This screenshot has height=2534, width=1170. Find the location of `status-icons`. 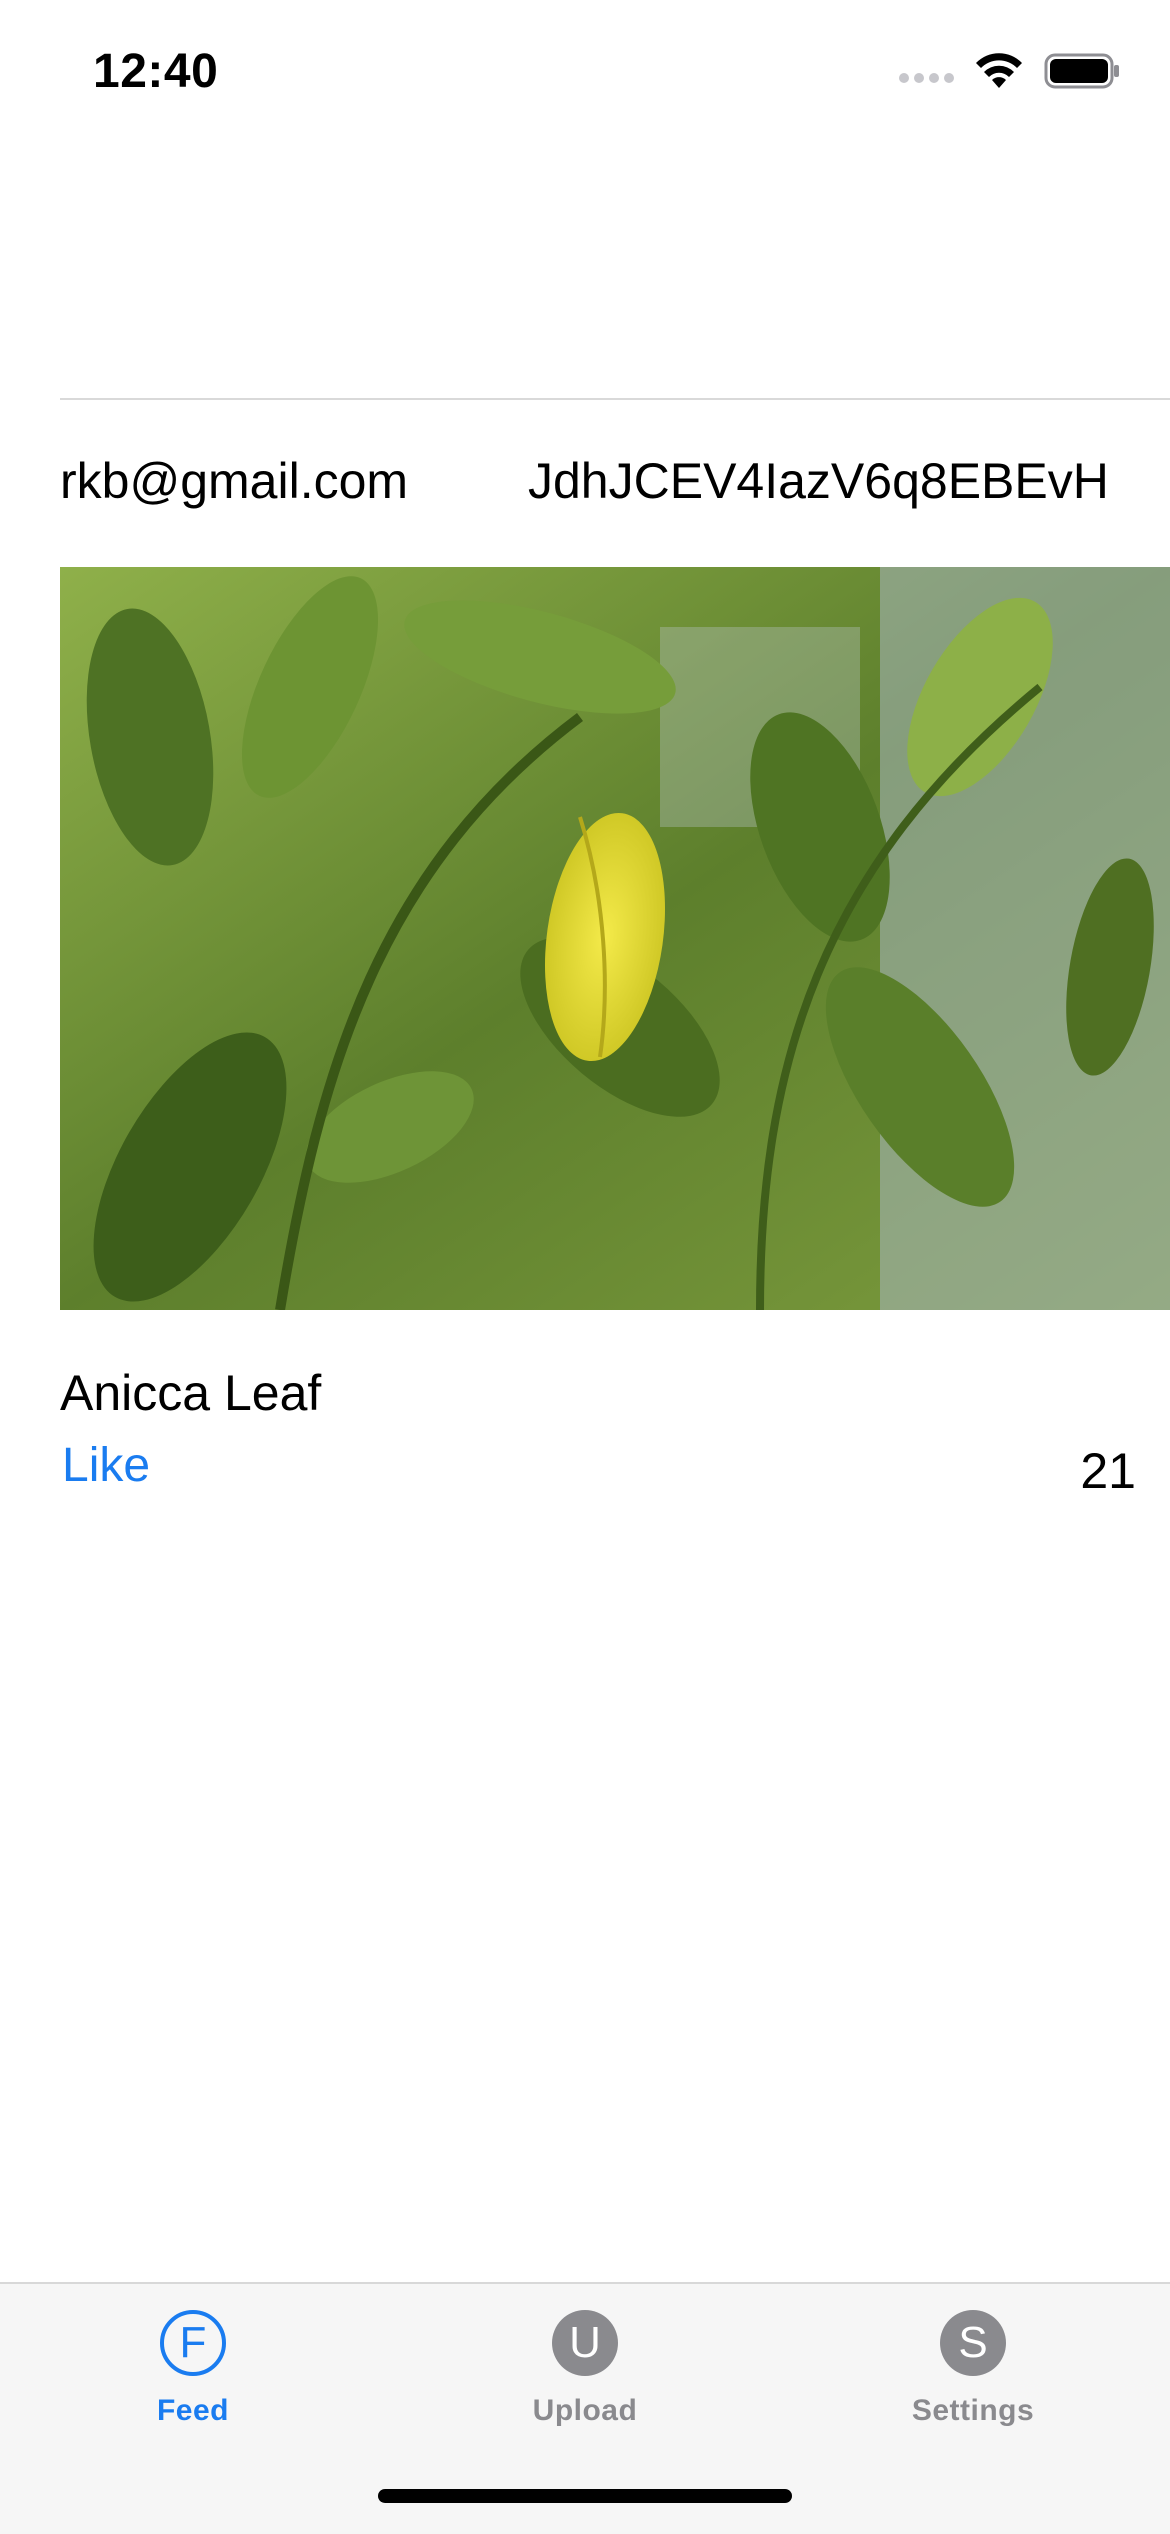

status-icons is located at coordinates (1009, 71).